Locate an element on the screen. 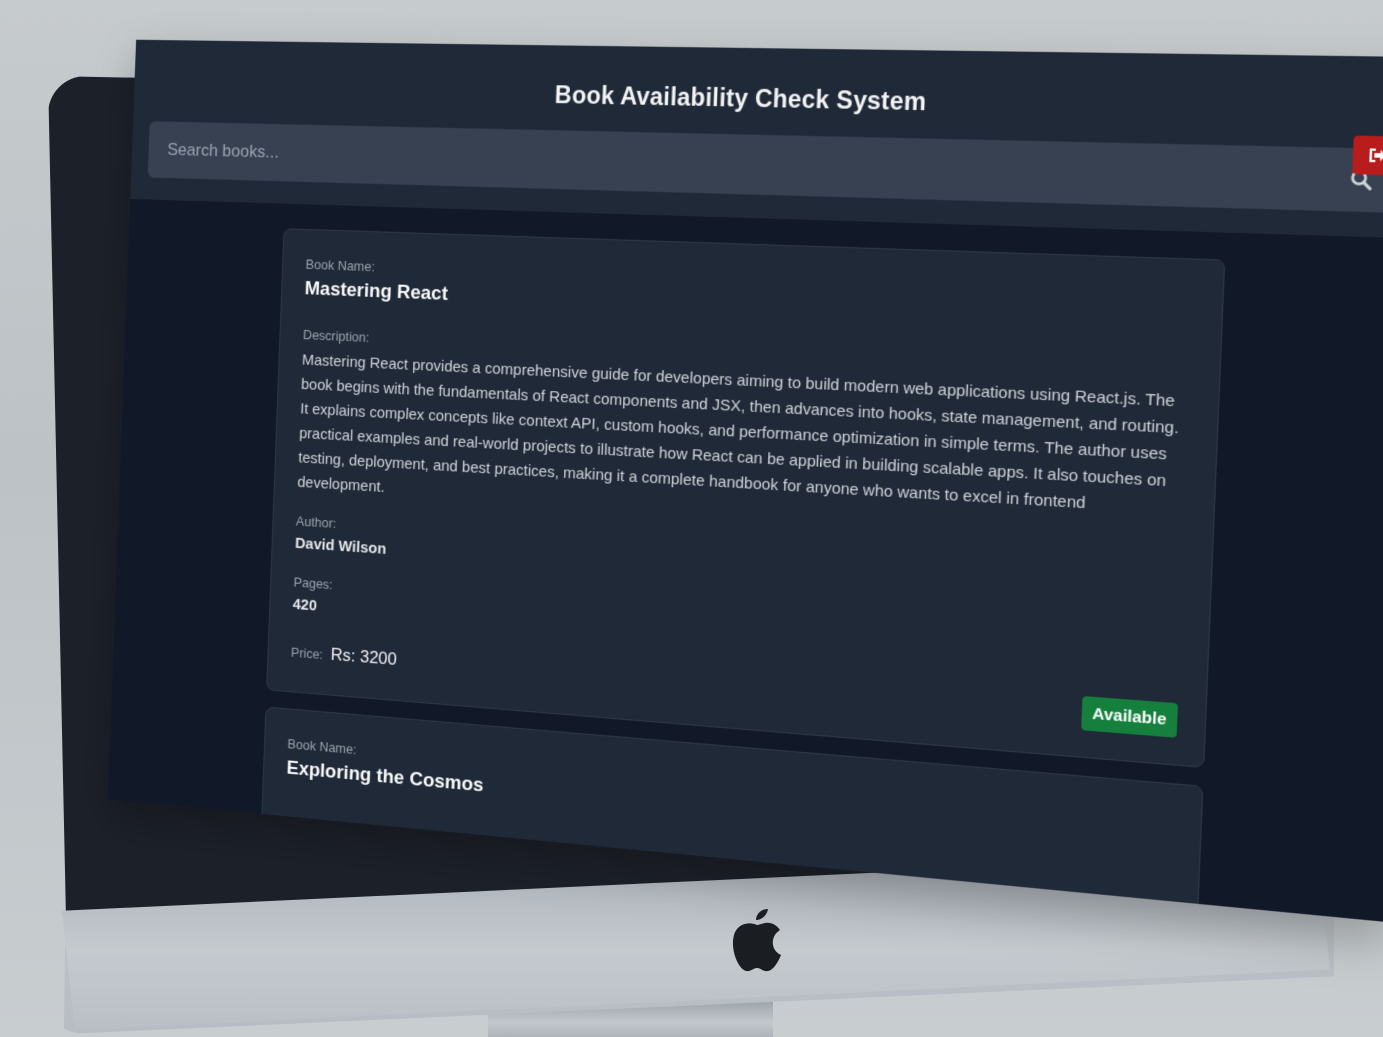 Image resolution: width=1383 pixels, height=1037 pixels. search-bar is located at coordinates (765, 167).